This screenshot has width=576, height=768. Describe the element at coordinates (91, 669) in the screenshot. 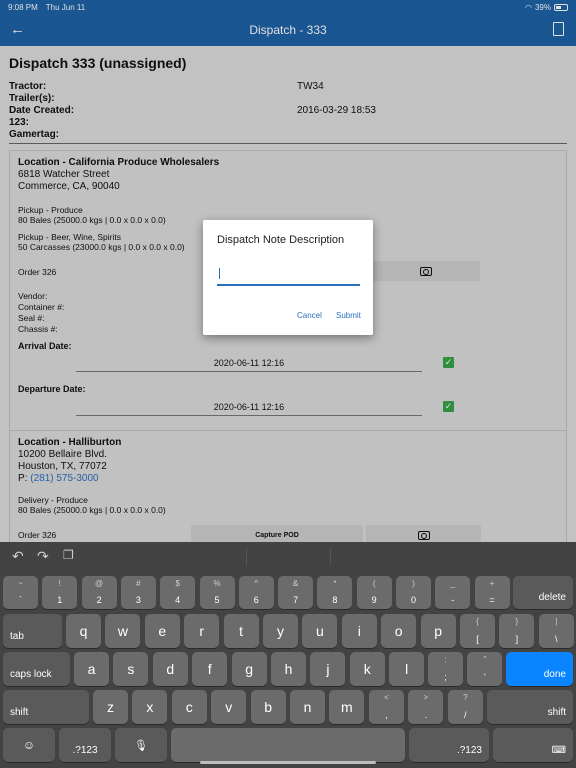

I see `key-a: a` at that location.